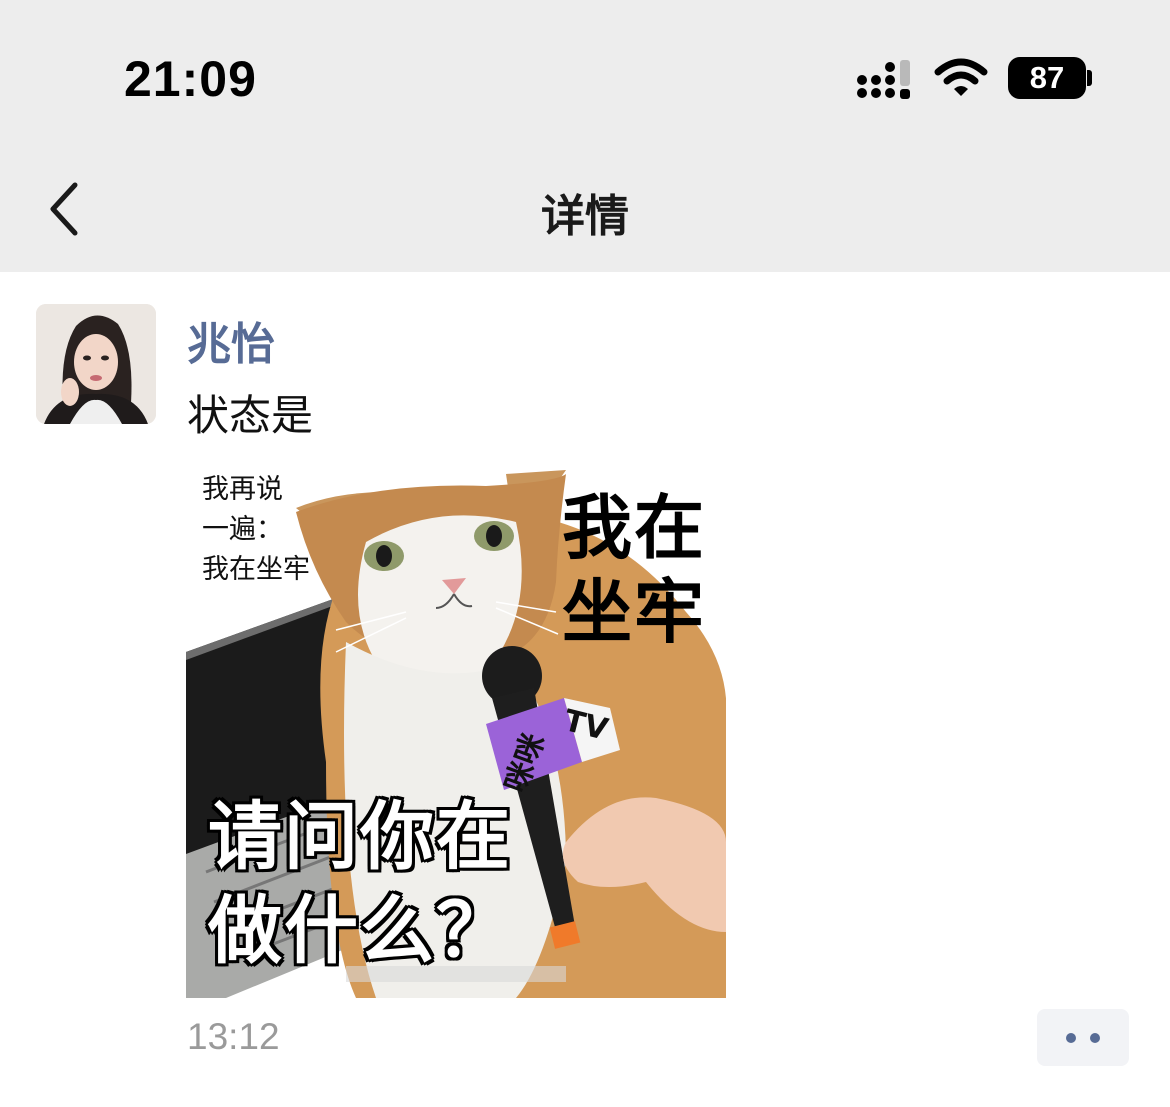  I want to click on page-title: 详情, so click(585, 216).